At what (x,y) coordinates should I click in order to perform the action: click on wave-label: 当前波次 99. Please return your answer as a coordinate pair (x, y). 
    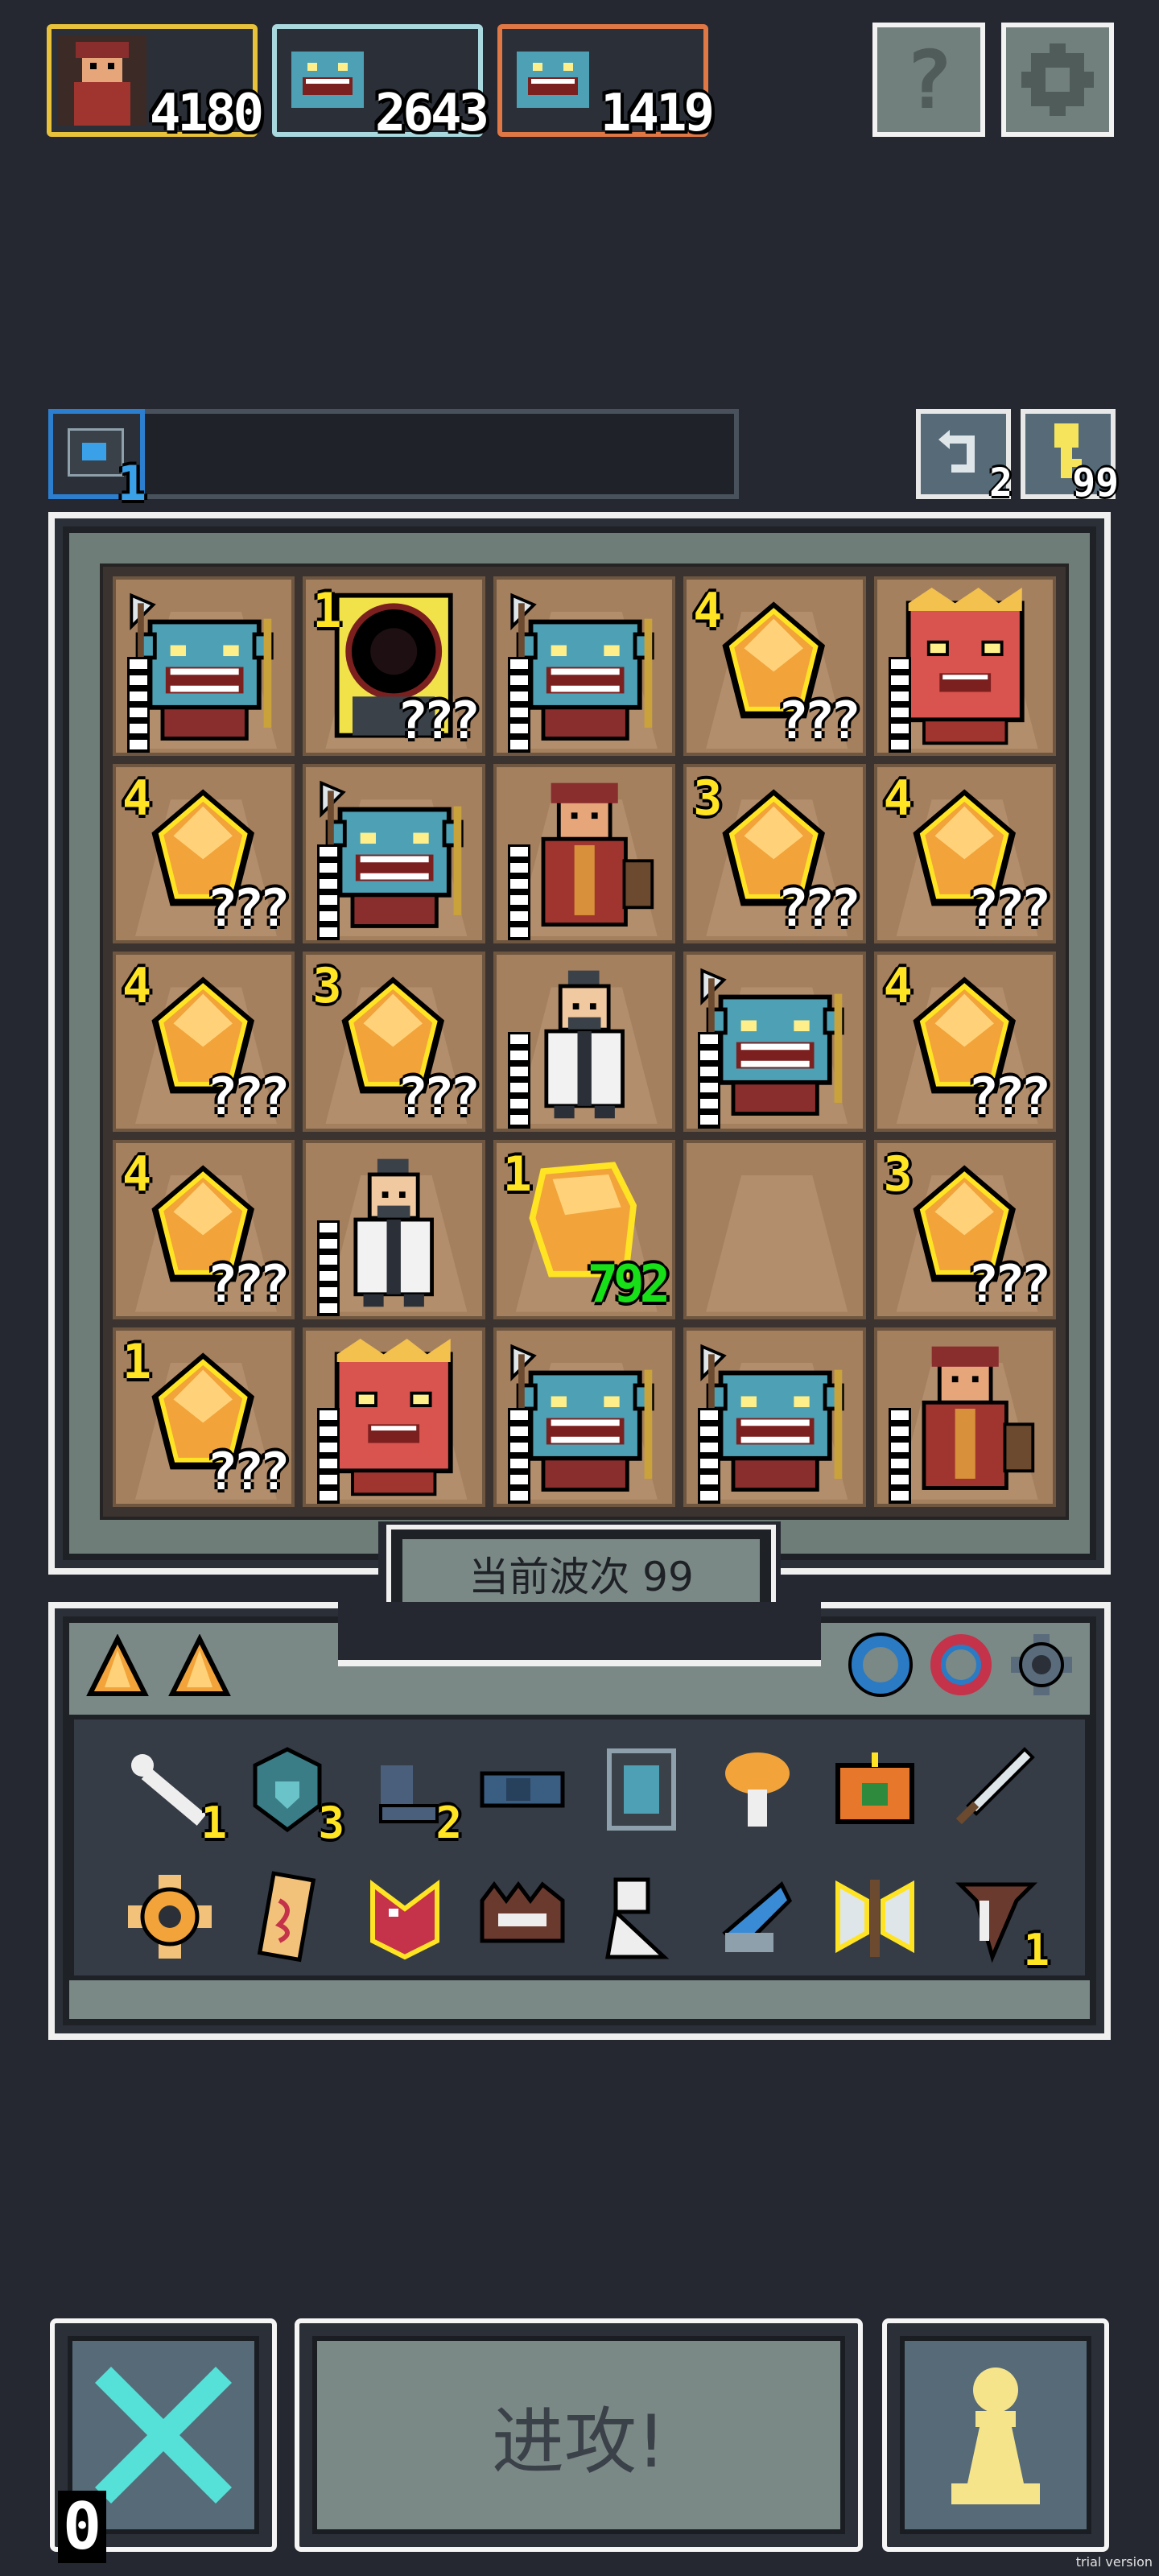
    Looking at the image, I should click on (581, 1577).